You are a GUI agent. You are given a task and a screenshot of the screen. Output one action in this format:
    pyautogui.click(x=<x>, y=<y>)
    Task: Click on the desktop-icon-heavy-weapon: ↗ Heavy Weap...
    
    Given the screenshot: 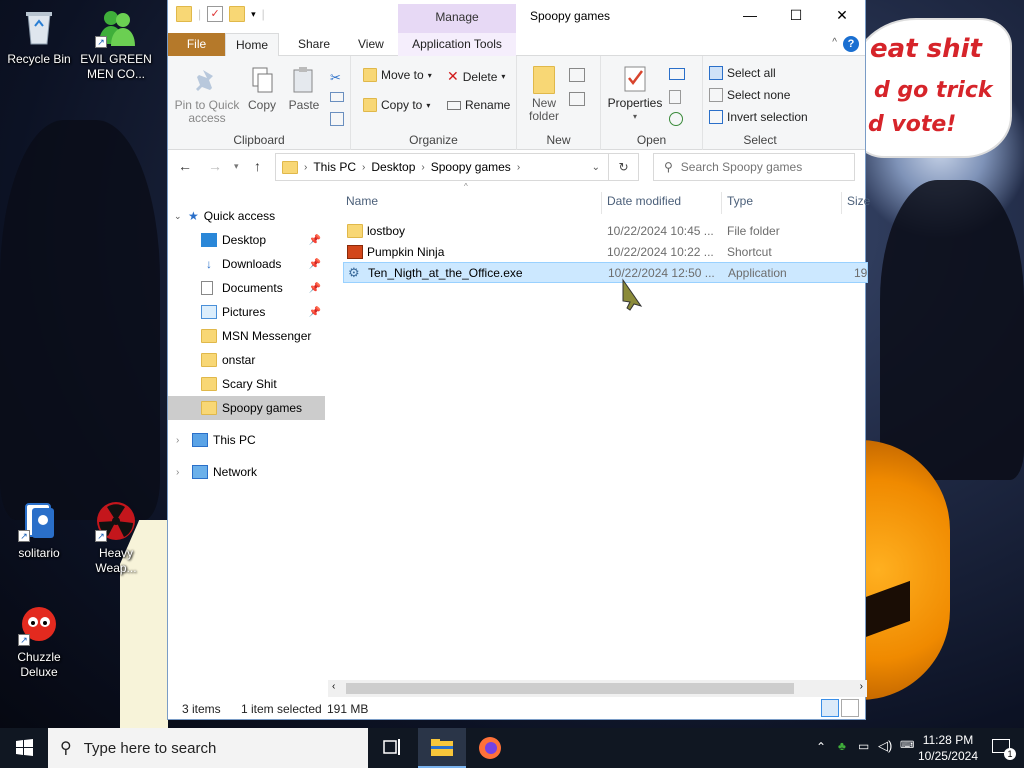 What is the action you would take?
    pyautogui.click(x=116, y=538)
    